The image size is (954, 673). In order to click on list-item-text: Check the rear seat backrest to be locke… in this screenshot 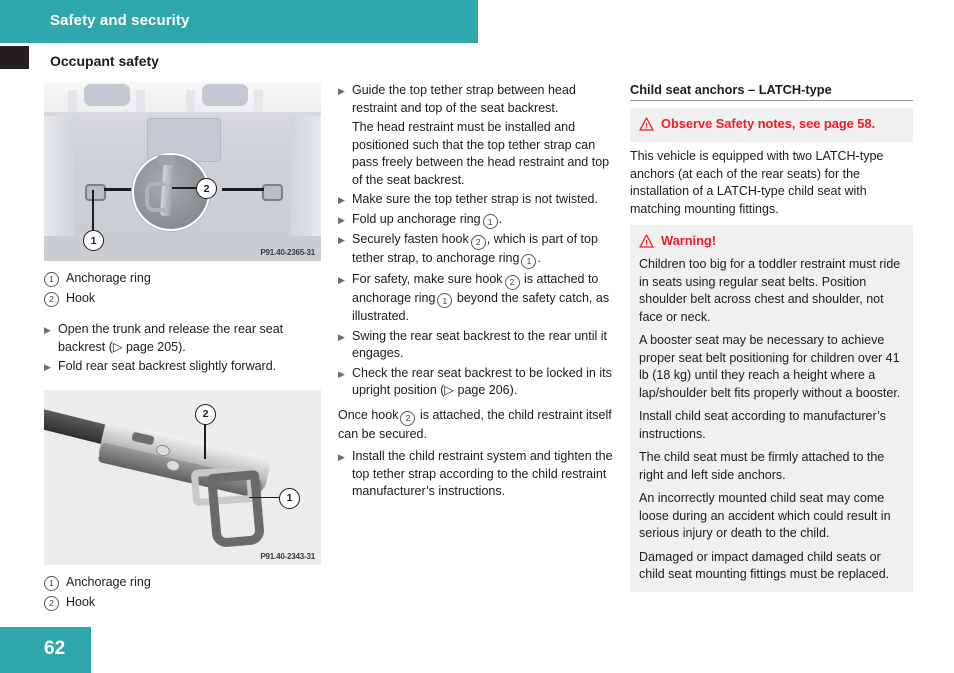, I will do `click(482, 381)`.